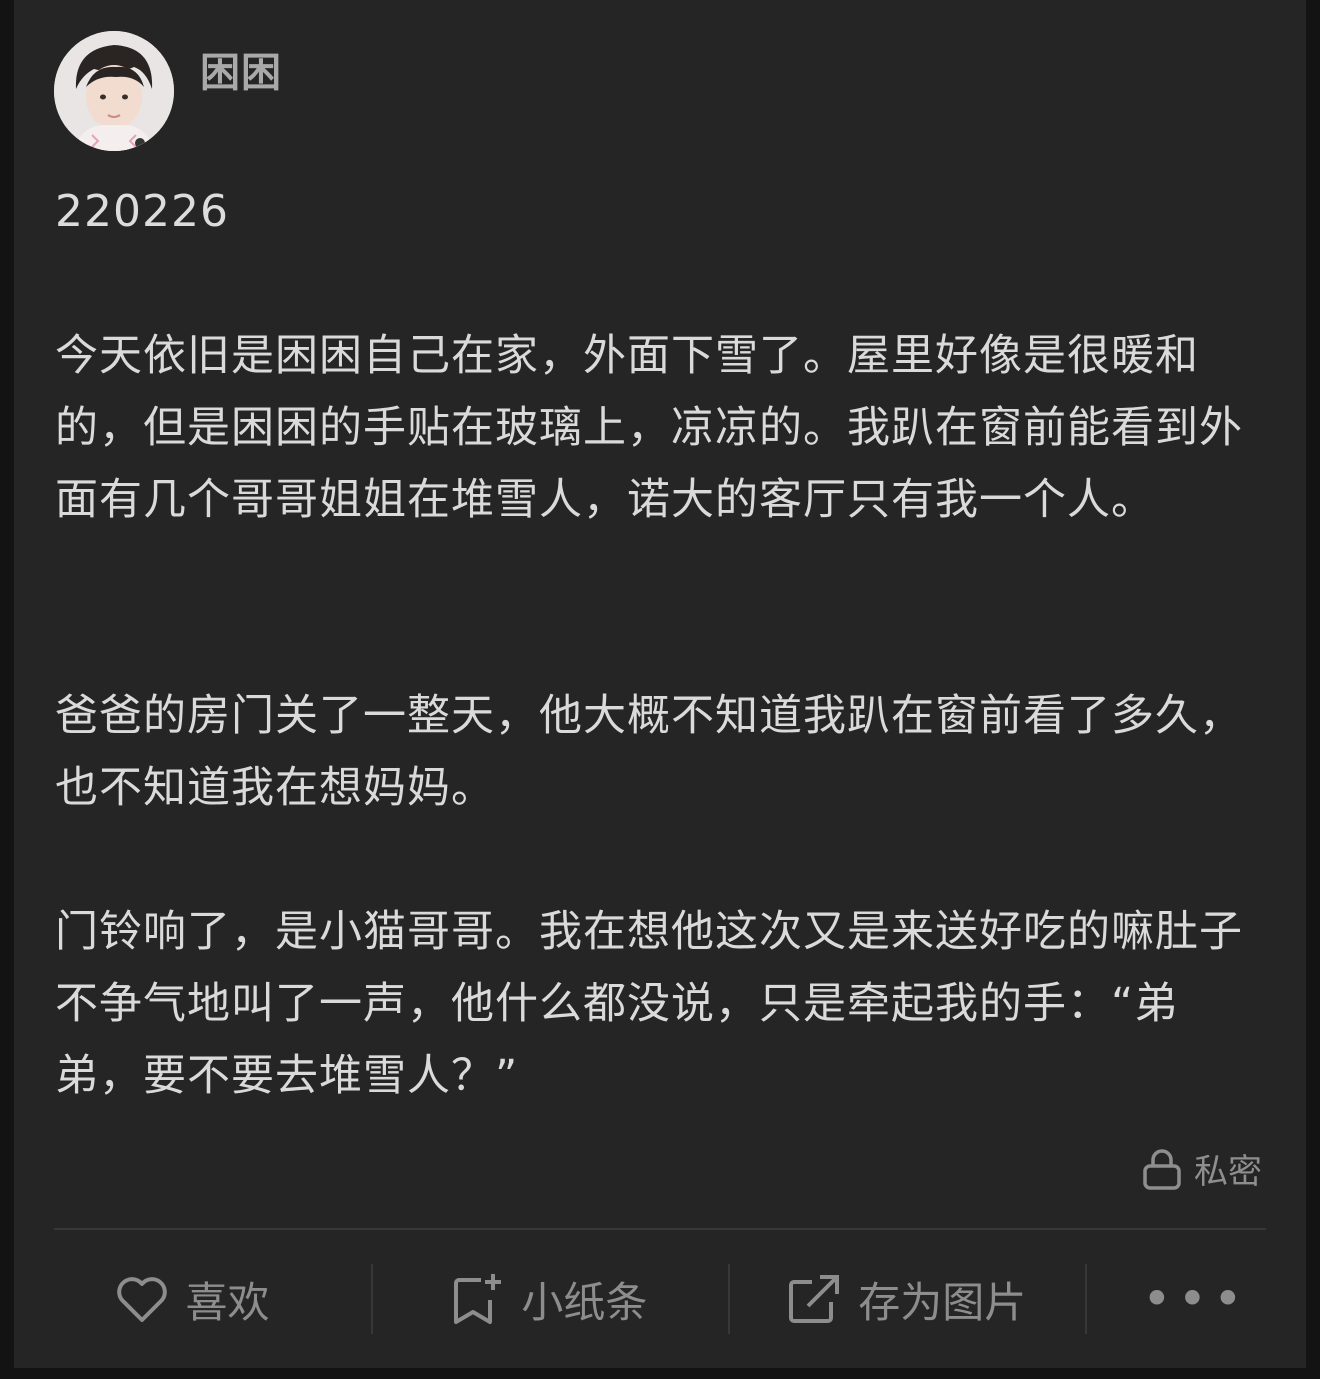  I want to click on note-label: 小纸条, so click(584, 1302).